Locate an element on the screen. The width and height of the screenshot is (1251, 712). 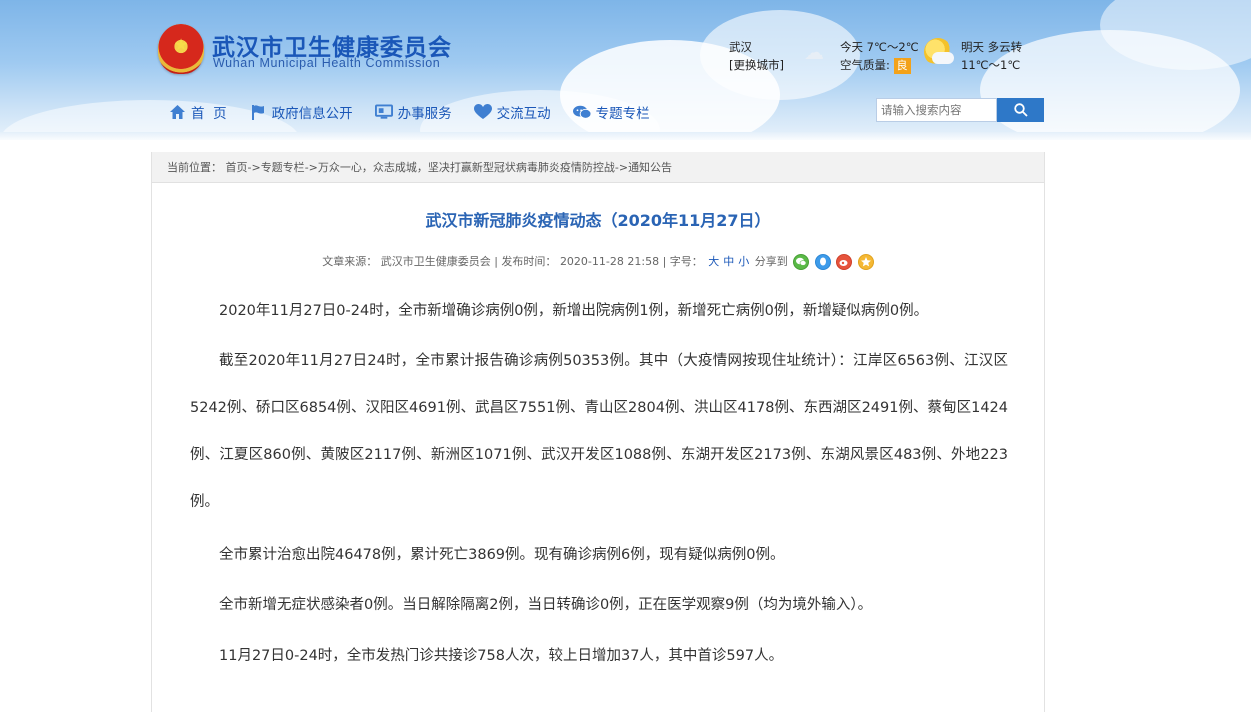
wechat-share-icon is located at coordinates (801, 262).